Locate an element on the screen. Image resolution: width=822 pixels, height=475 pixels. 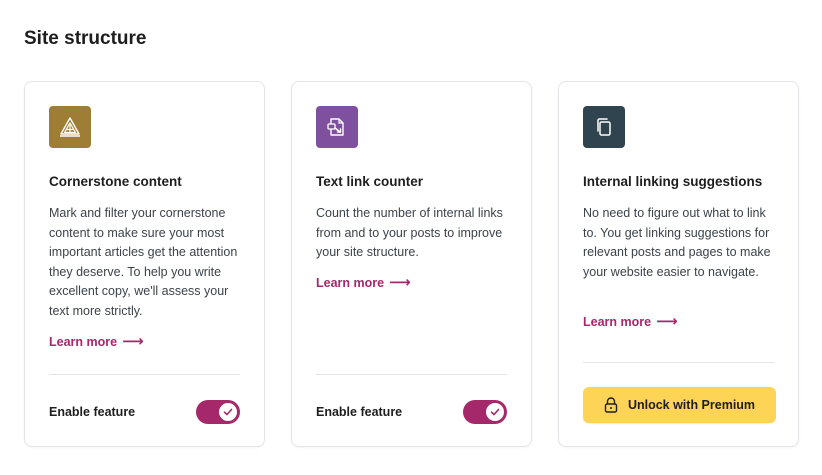
card-title: Text link counter is located at coordinates (370, 181).